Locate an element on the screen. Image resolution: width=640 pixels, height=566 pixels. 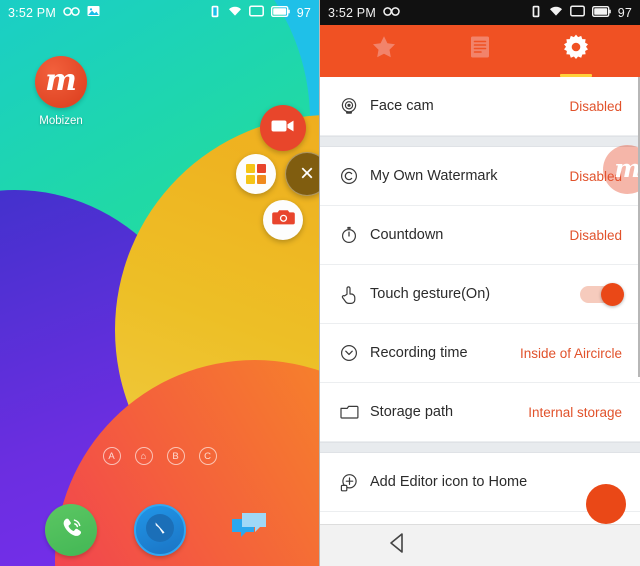
apps-grid-button is located at coordinates (256, 174).